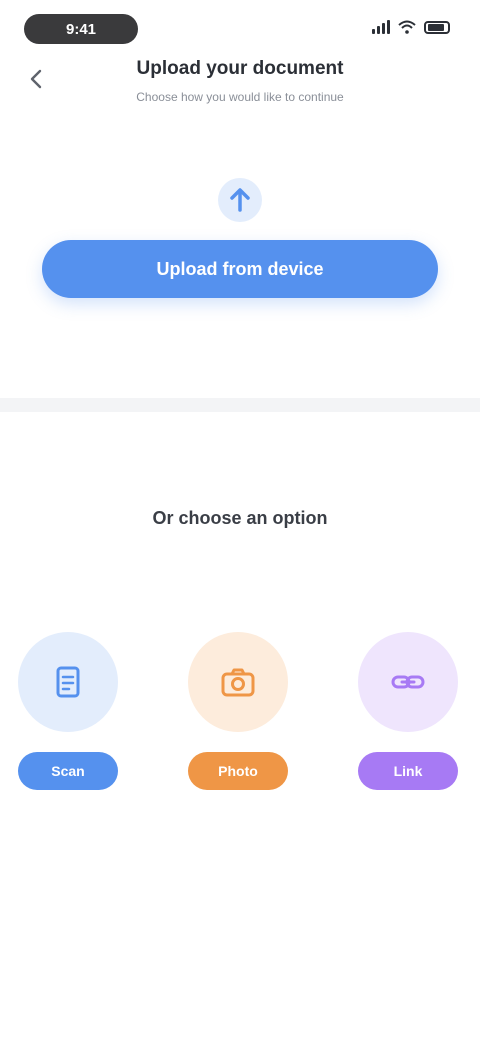 The height and width of the screenshot is (1040, 480). What do you see at coordinates (407, 27) in the screenshot?
I see `wifi-icon` at bounding box center [407, 27].